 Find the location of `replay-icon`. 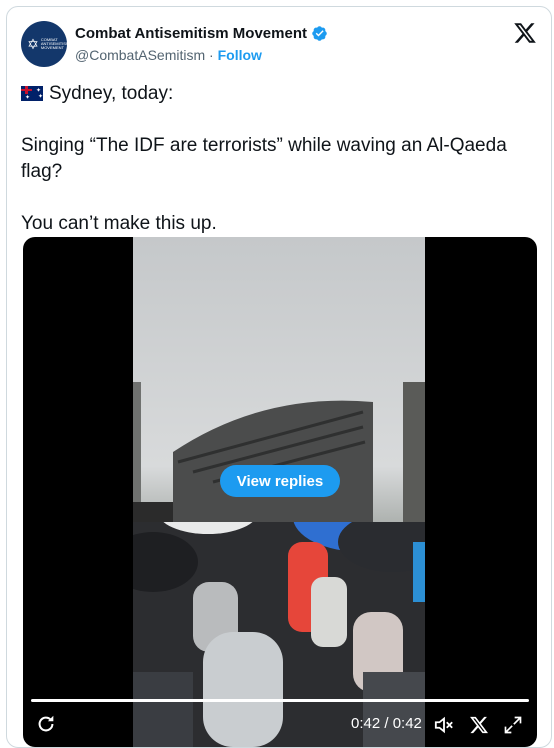

replay-icon is located at coordinates (46, 724).